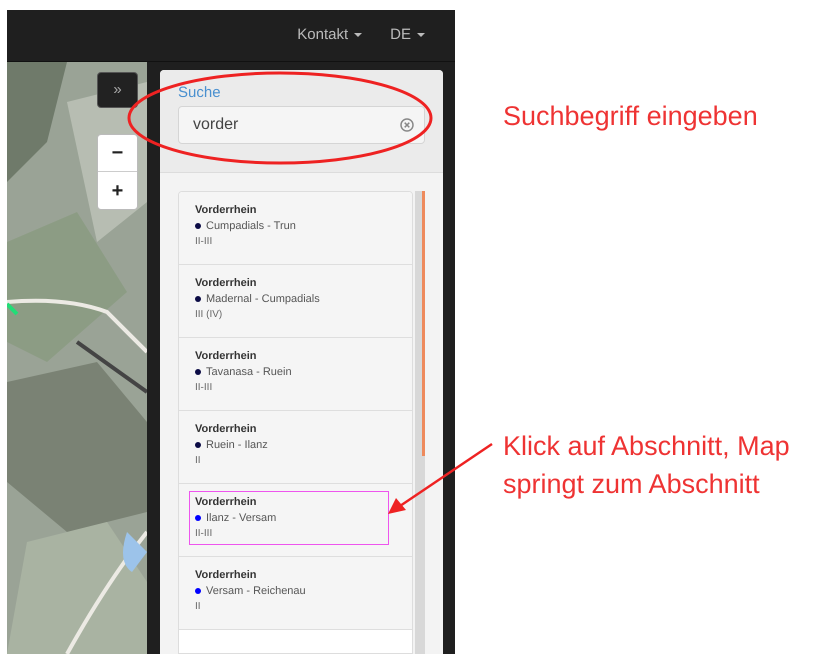 The image size is (825, 654). Describe the element at coordinates (647, 465) in the screenshot. I see `annotation-text: Klick auf Abschnitt, Map springt zum Abschnitt` at that location.